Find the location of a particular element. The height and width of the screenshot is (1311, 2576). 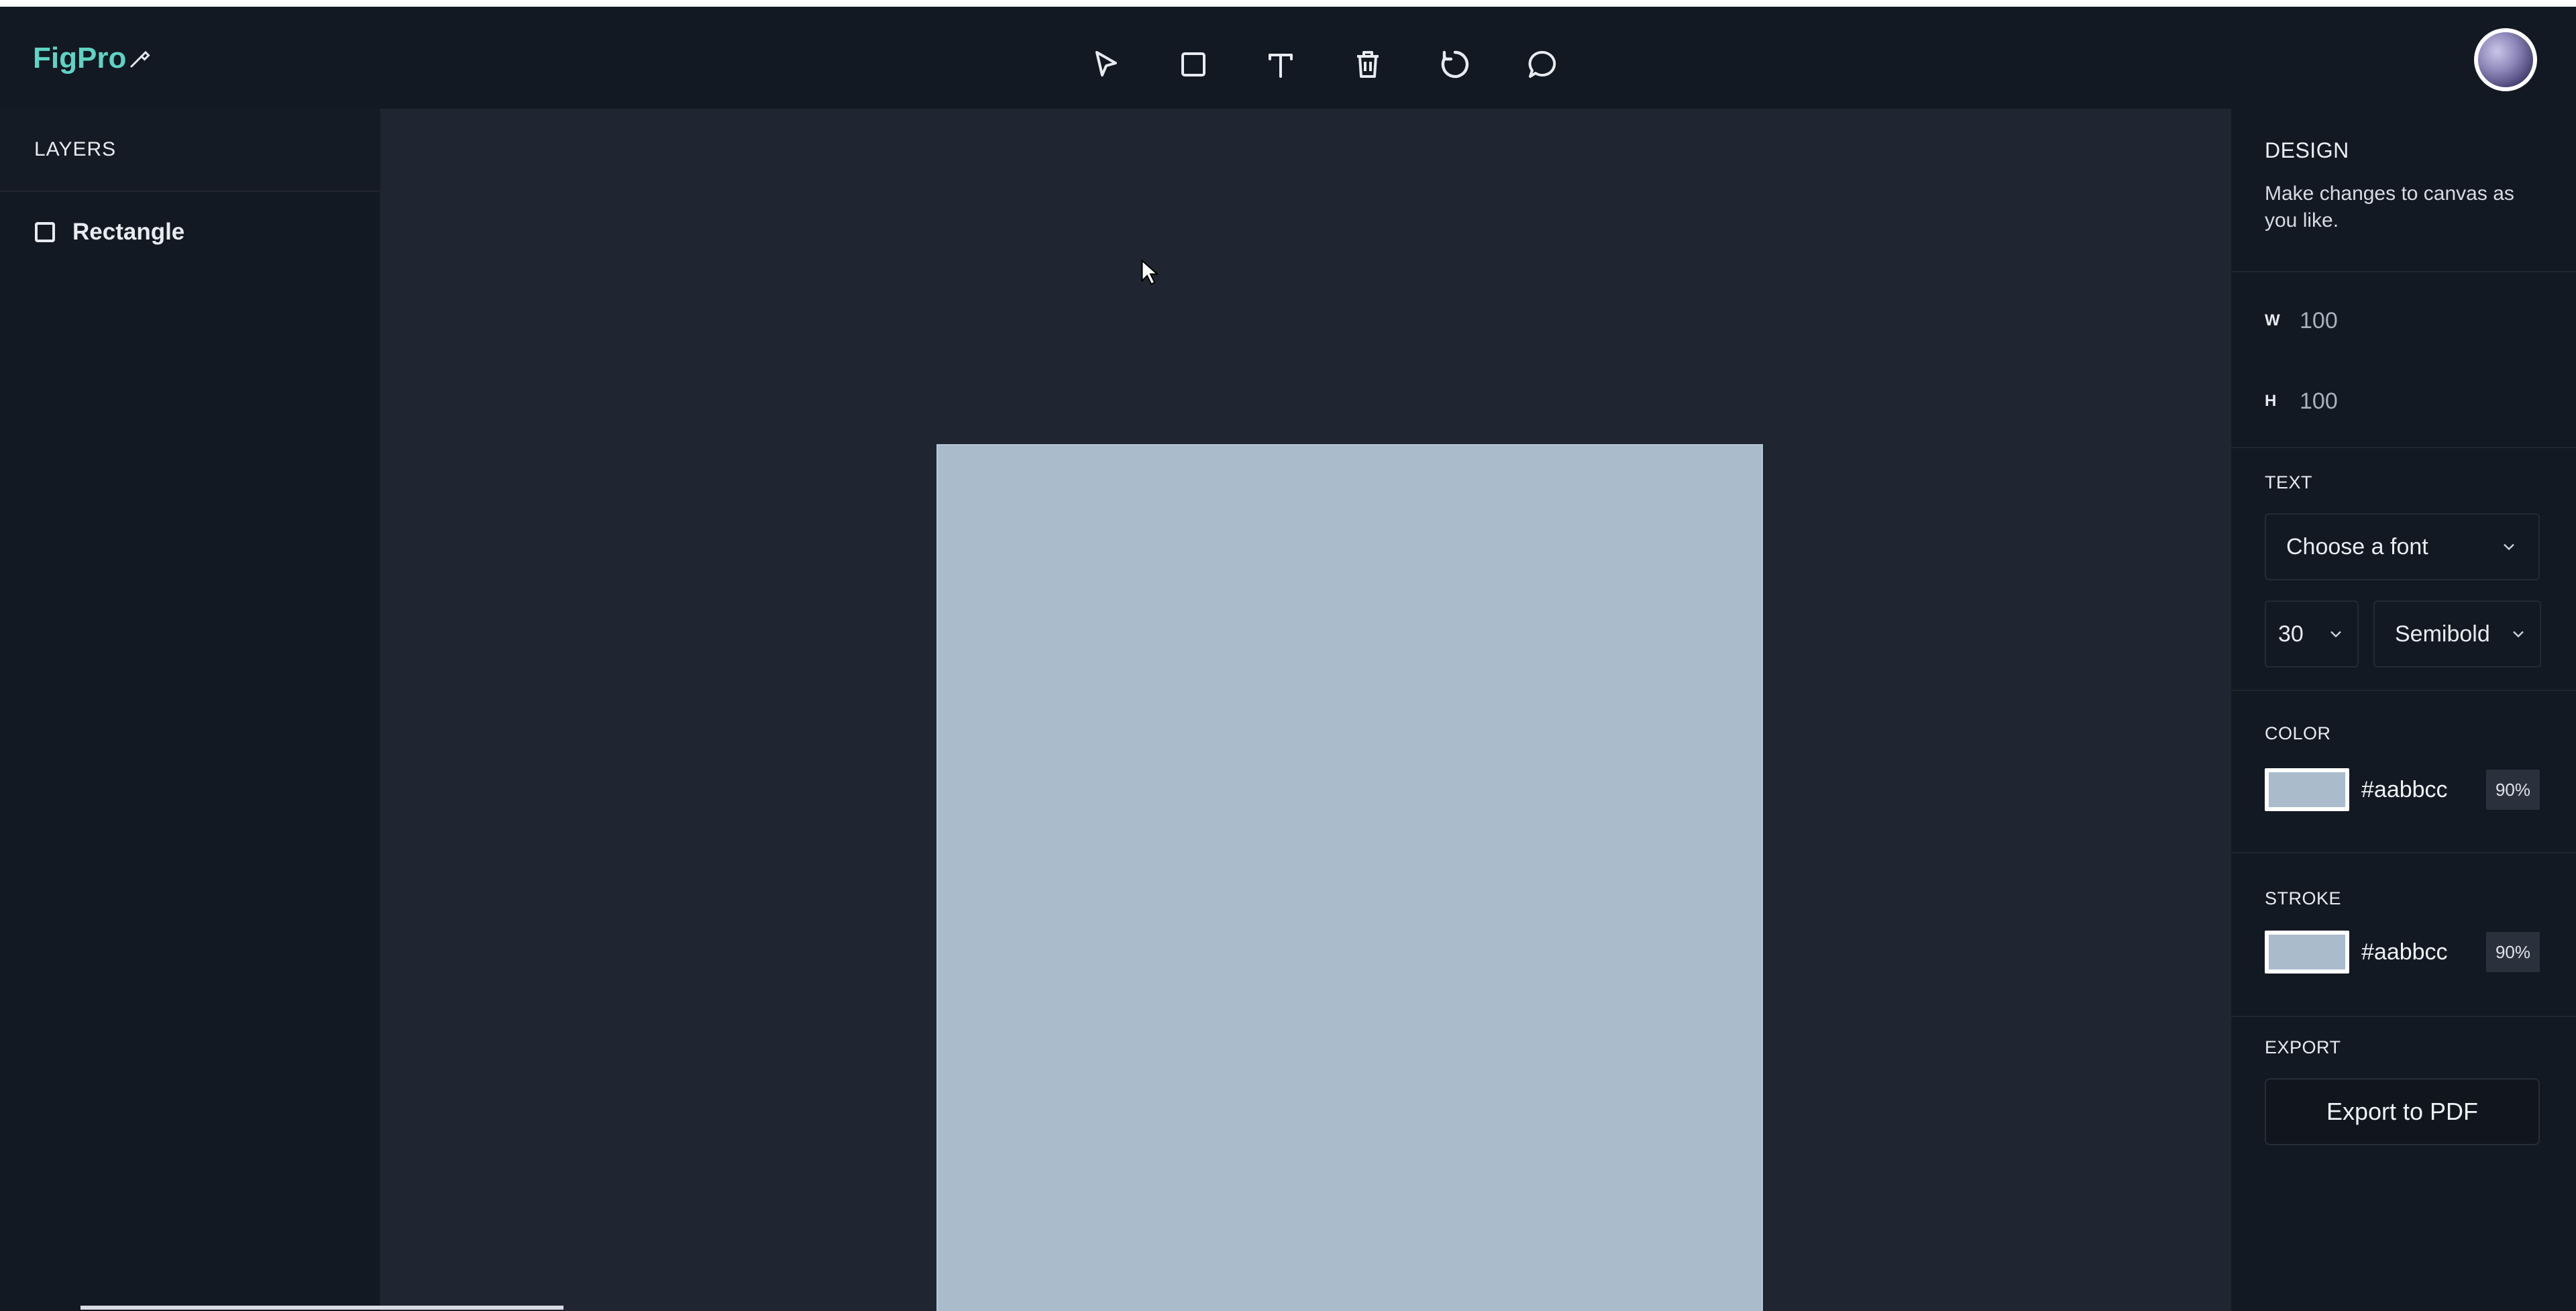

stroke-opacity-input: 90% is located at coordinates (2513, 952).